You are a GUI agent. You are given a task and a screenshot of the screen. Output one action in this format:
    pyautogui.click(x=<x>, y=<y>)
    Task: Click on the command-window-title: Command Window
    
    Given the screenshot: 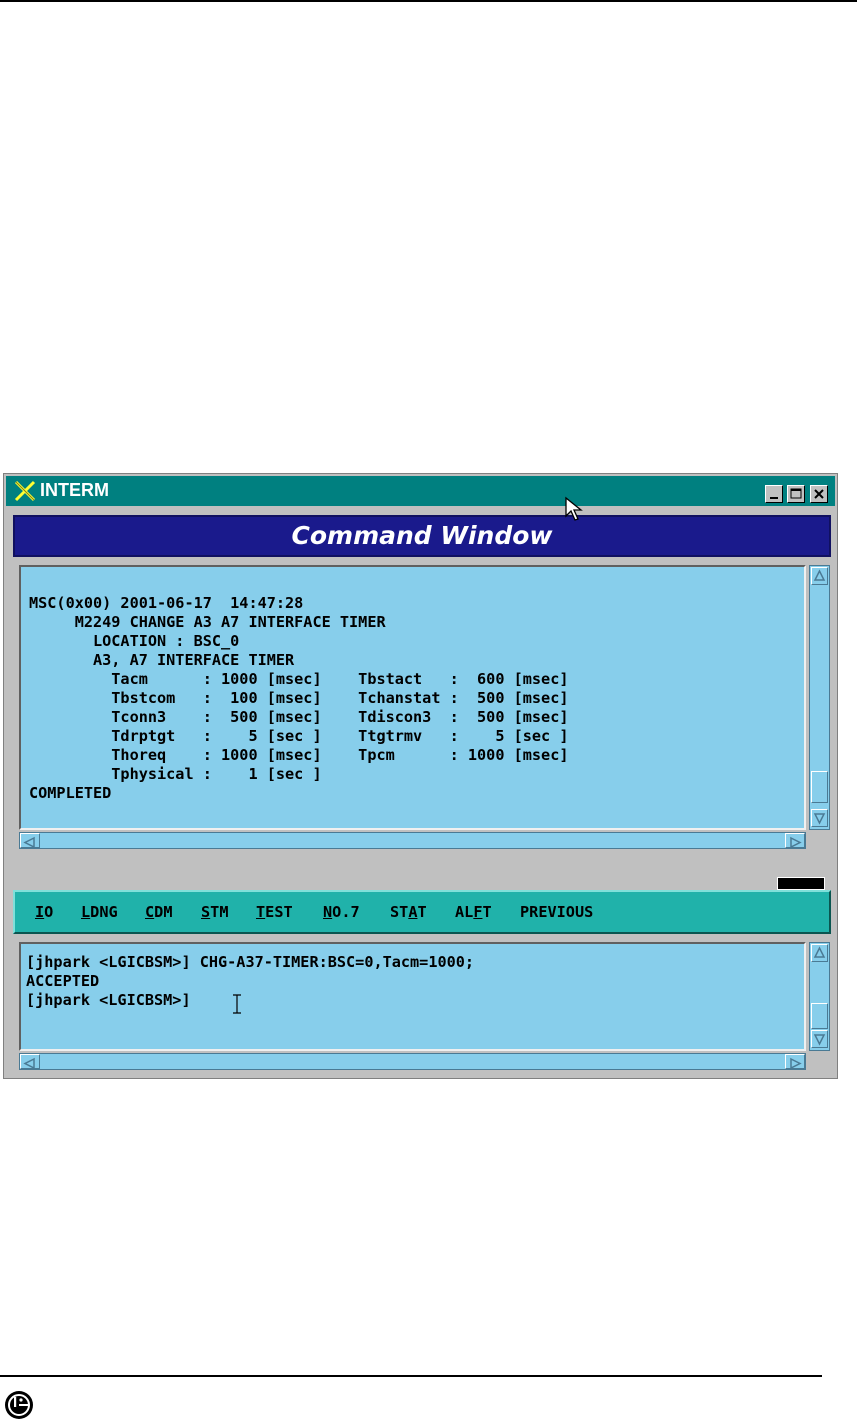 What is the action you would take?
    pyautogui.click(x=422, y=535)
    